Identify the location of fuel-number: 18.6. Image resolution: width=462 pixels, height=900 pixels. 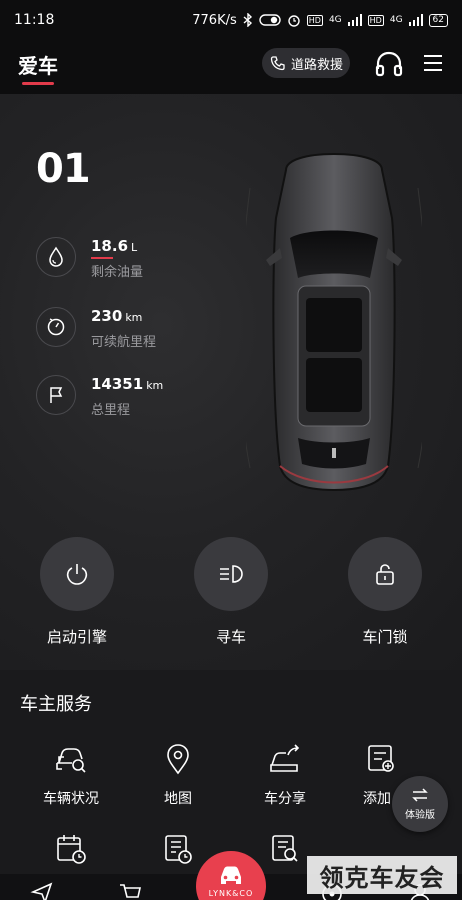
(110, 246).